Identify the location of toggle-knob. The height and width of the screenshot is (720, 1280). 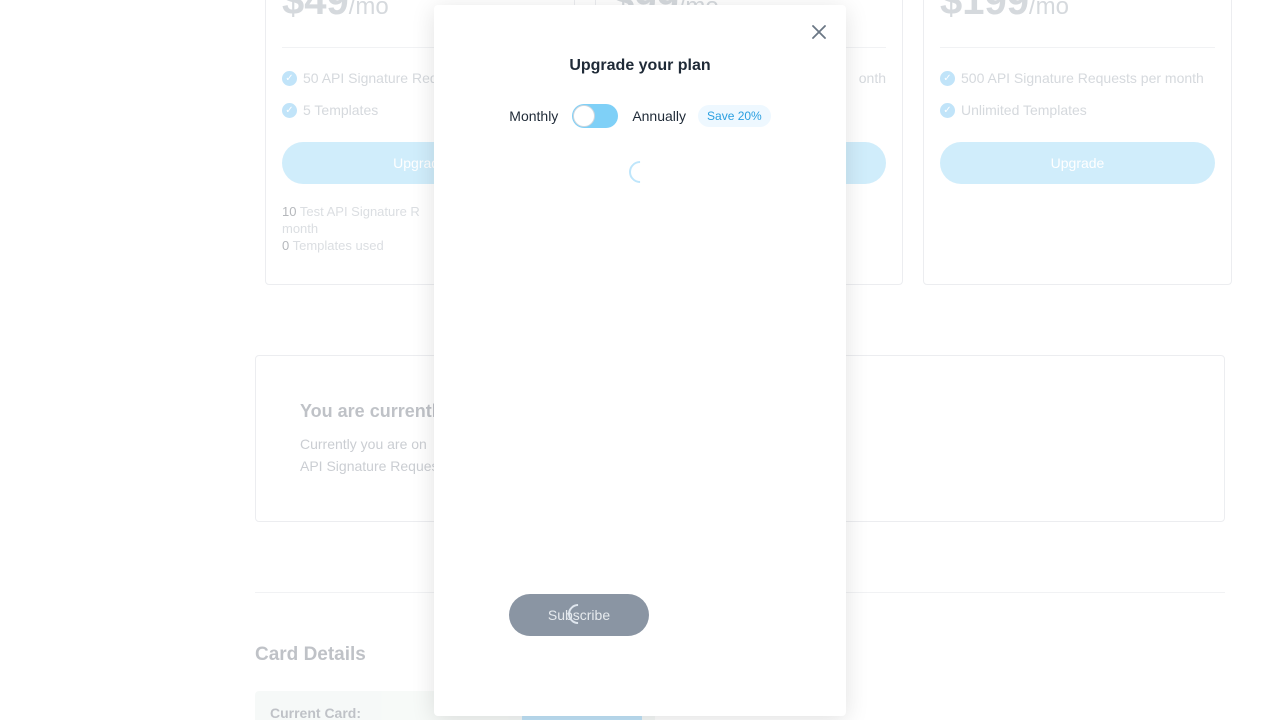
(584, 116).